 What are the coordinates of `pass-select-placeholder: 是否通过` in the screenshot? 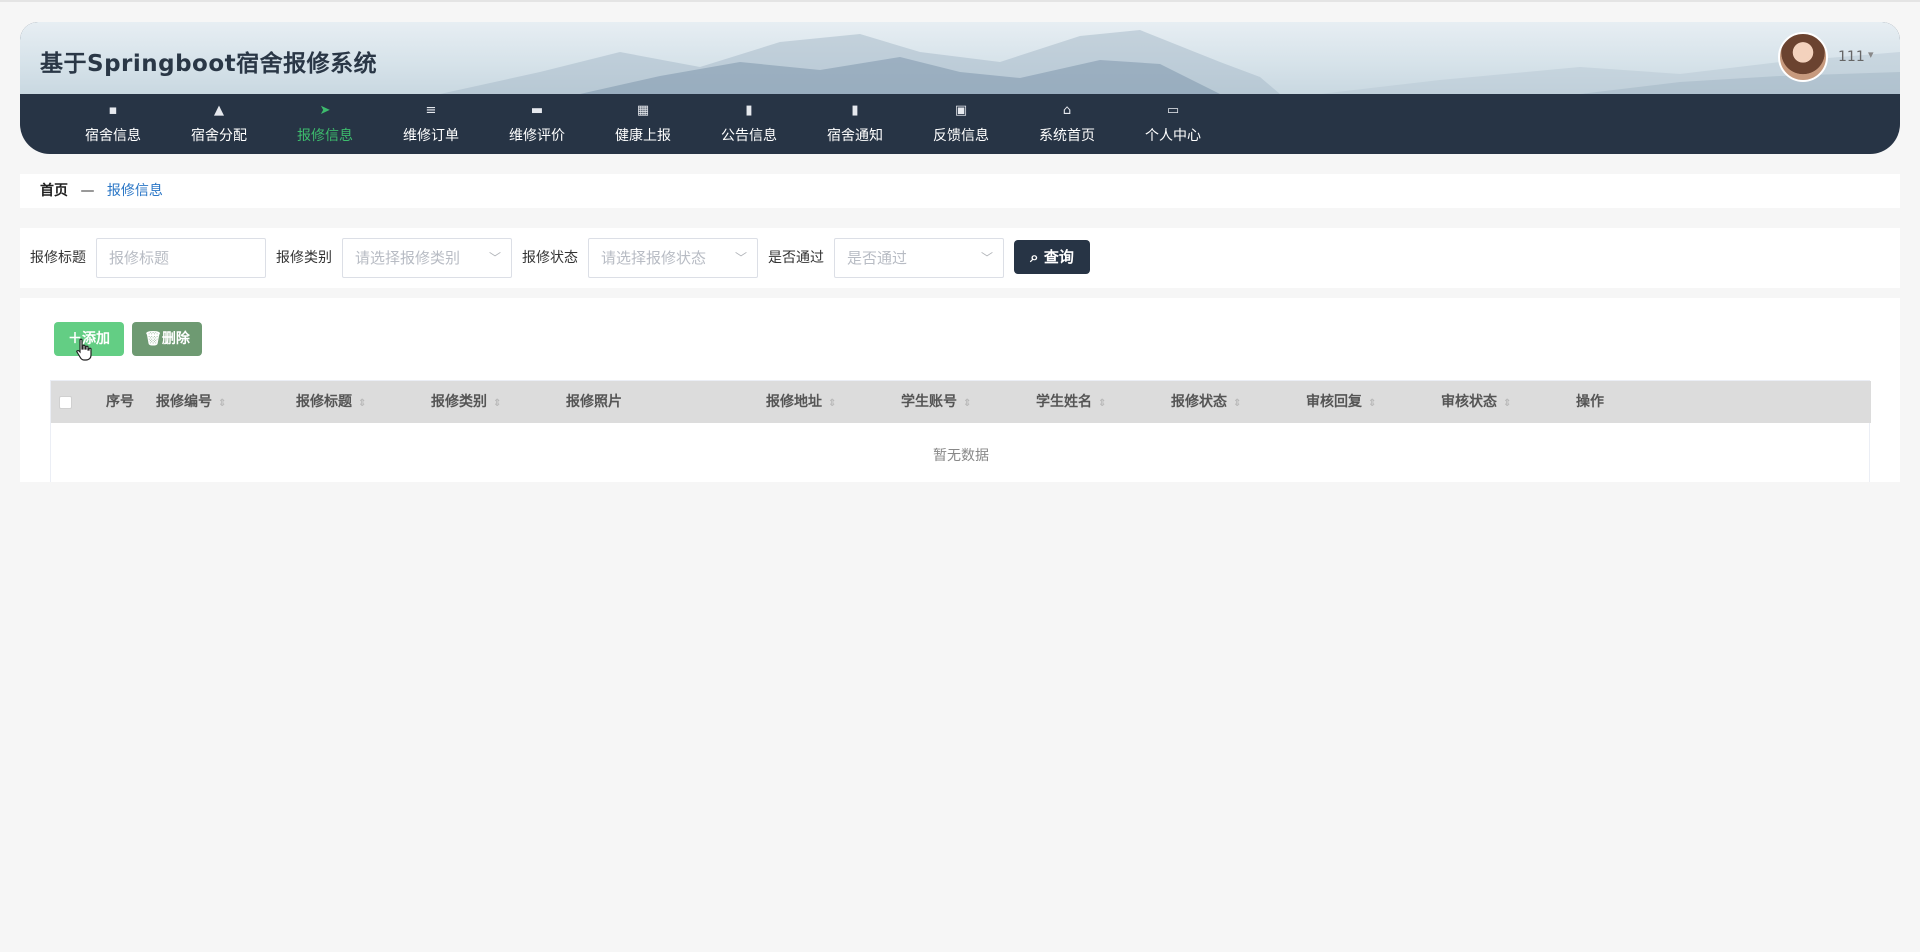 It's located at (877, 258).